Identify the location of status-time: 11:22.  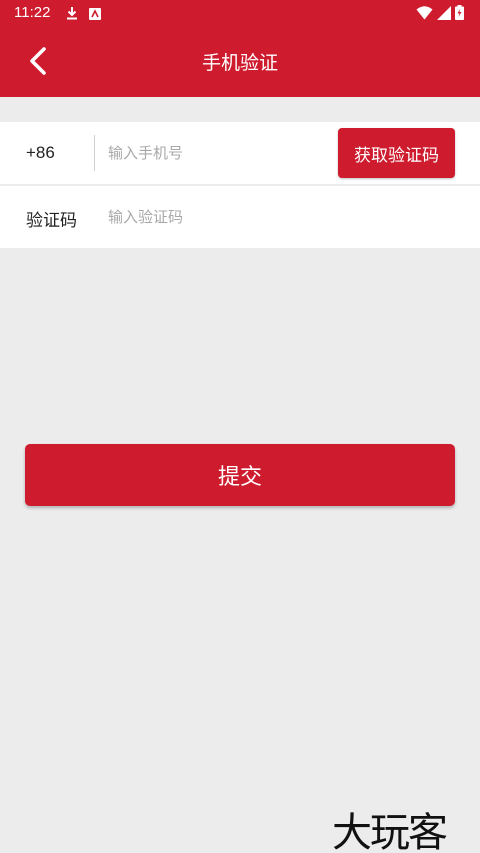
(32, 12).